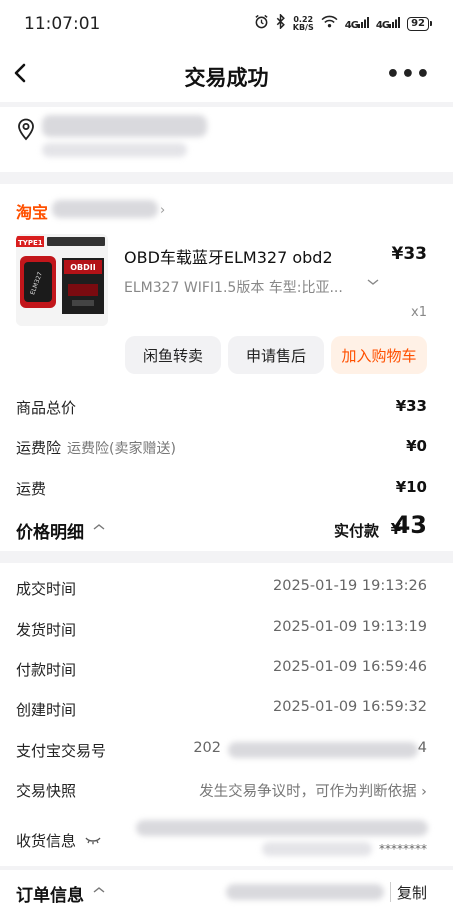 This screenshot has height=922, width=453. I want to click on order-no-redacted, so click(305, 892).